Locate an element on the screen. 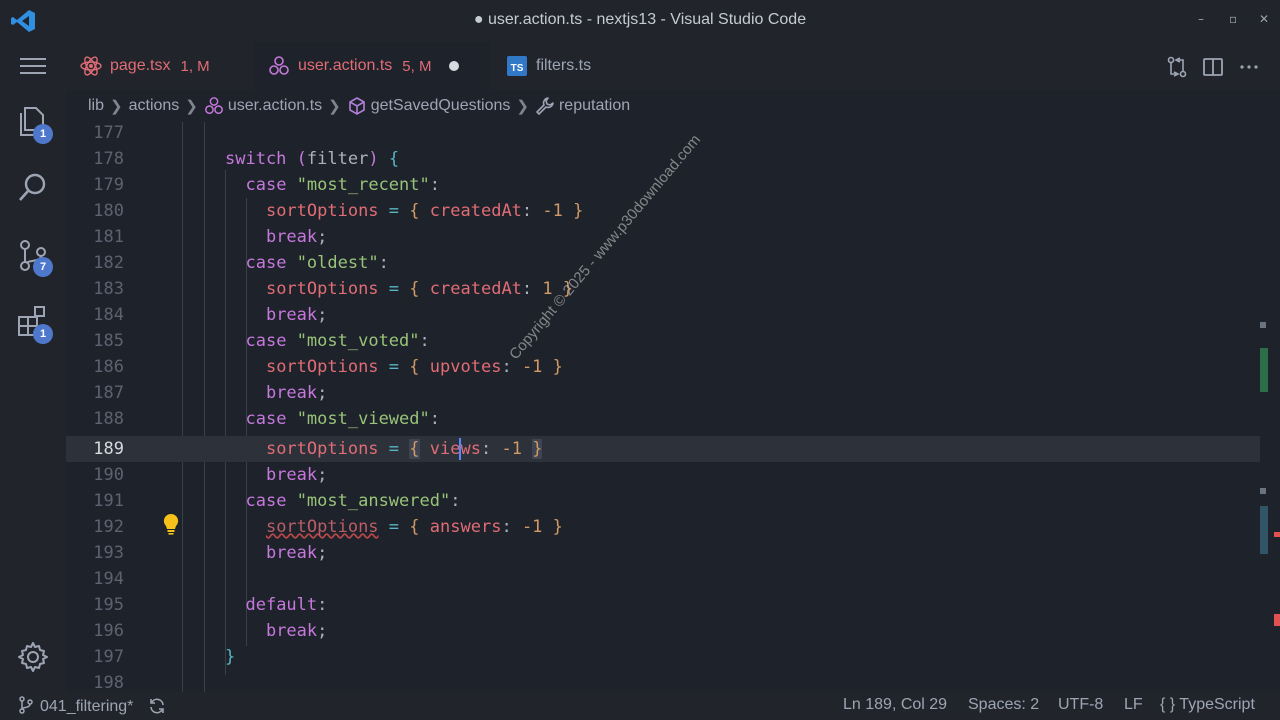  activity-bar: 1 7 1 is located at coordinates (33, 367).